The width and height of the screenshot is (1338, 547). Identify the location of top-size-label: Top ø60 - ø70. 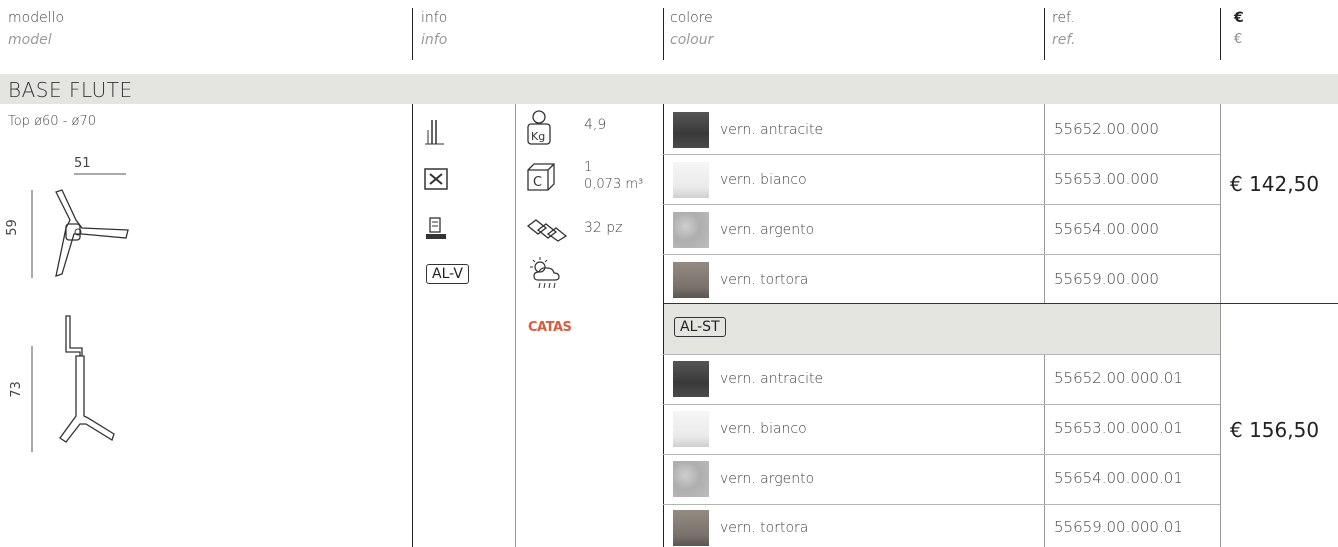
(52, 121).